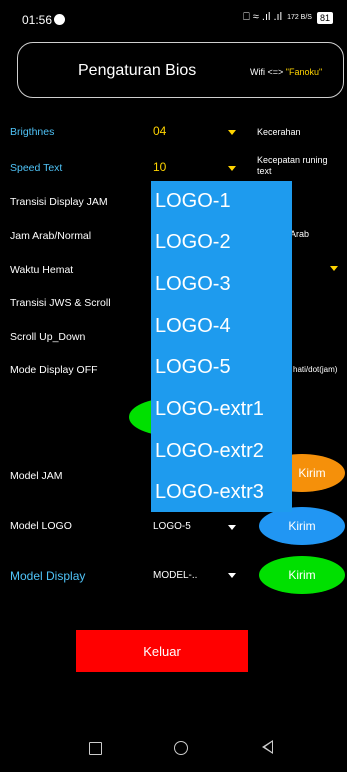  What do you see at coordinates (292, 165) in the screenshot?
I see `desc-speed-text: Kecepatan runing text` at bounding box center [292, 165].